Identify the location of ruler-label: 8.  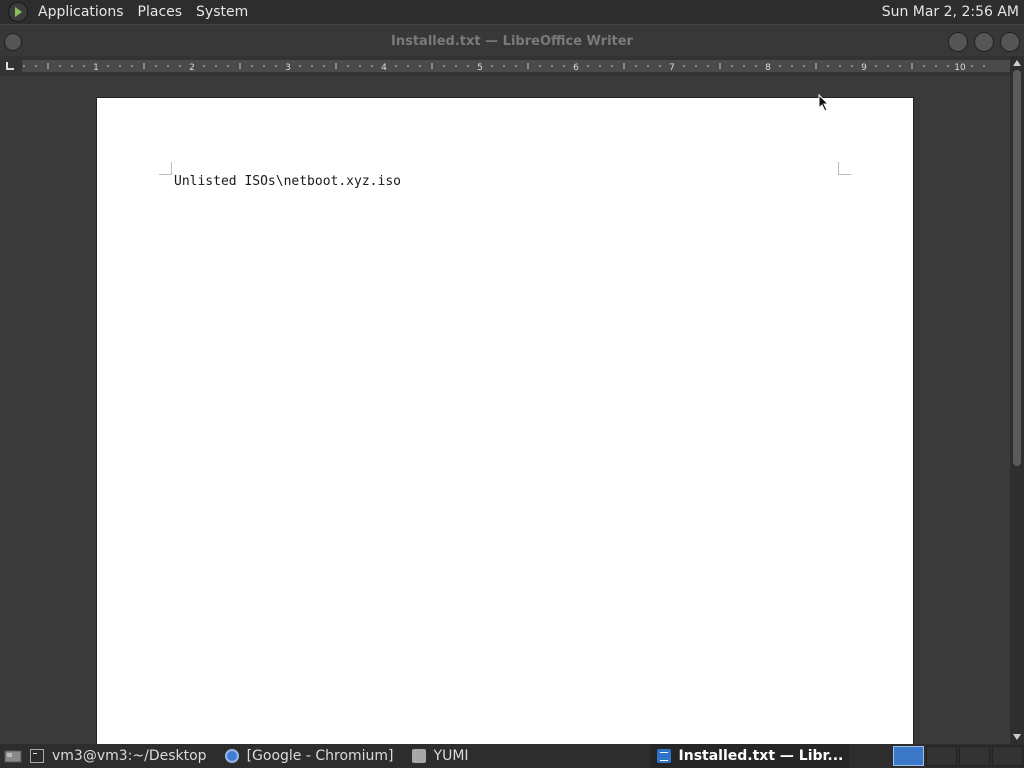
(768, 67).